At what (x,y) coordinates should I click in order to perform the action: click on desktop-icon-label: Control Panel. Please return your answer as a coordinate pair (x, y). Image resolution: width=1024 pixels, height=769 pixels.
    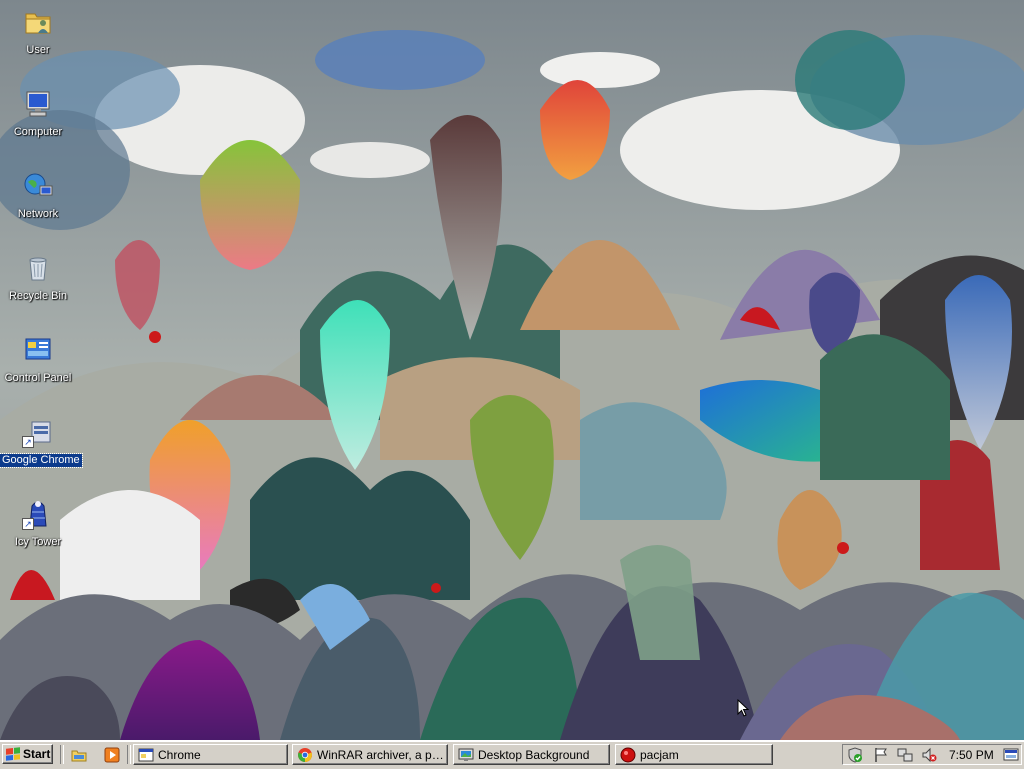
    Looking at the image, I should click on (38, 378).